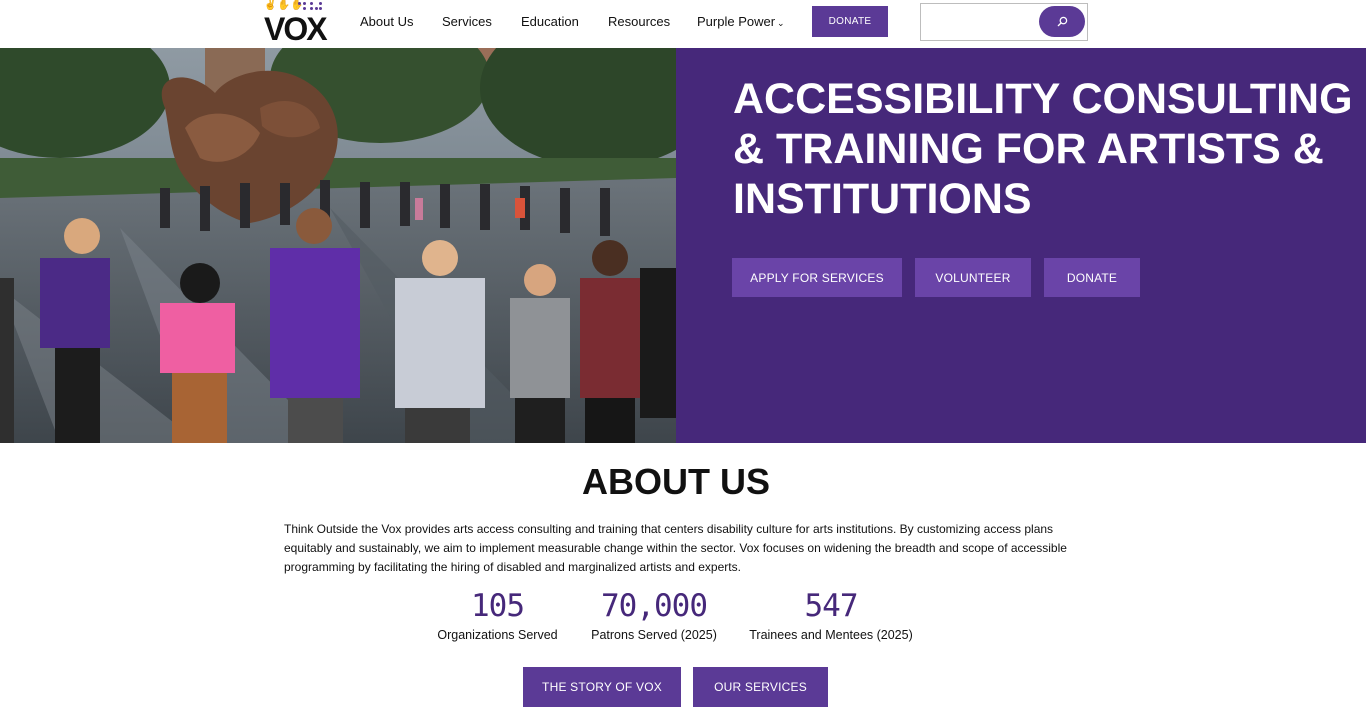 The image size is (1366, 720). Describe the element at coordinates (736, 21) in the screenshot. I see `nav-purple-power-label: Purple Power` at that location.